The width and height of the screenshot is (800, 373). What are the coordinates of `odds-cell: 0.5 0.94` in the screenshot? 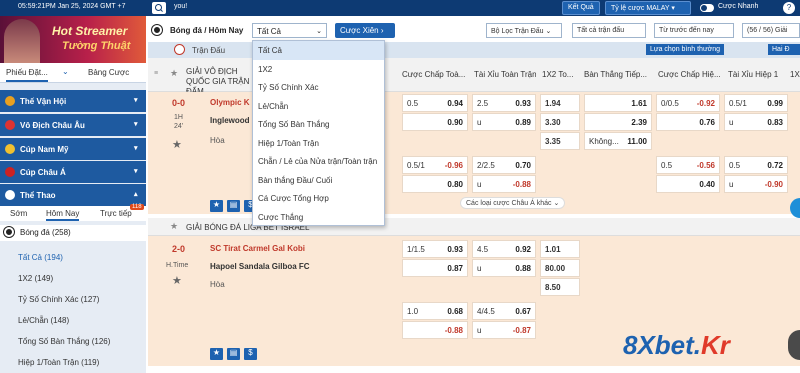 It's located at (435, 103).